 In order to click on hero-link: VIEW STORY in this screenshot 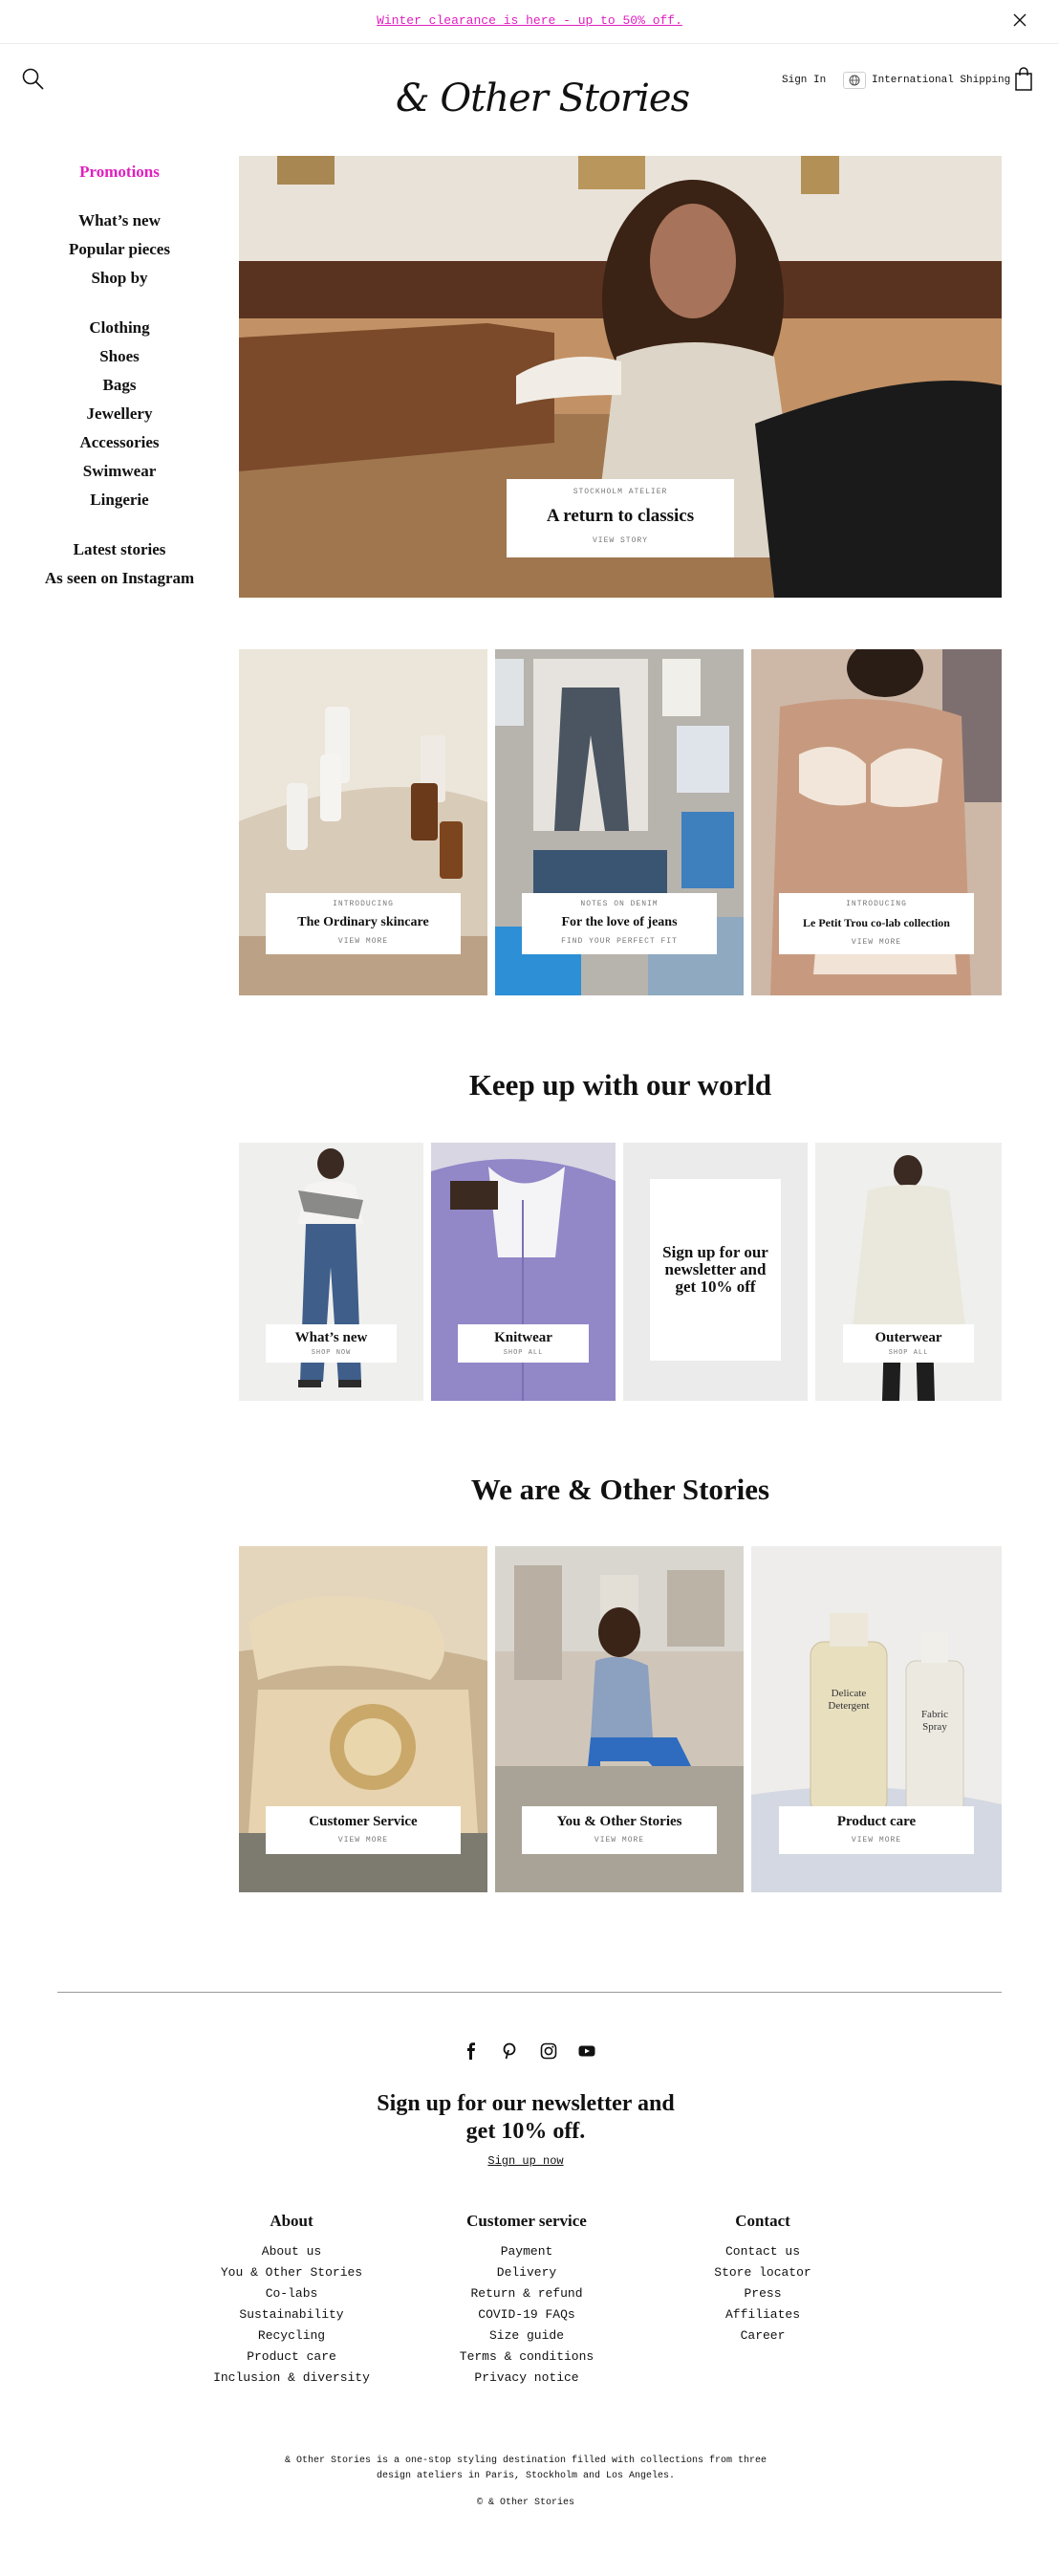, I will do `click(620, 540)`.